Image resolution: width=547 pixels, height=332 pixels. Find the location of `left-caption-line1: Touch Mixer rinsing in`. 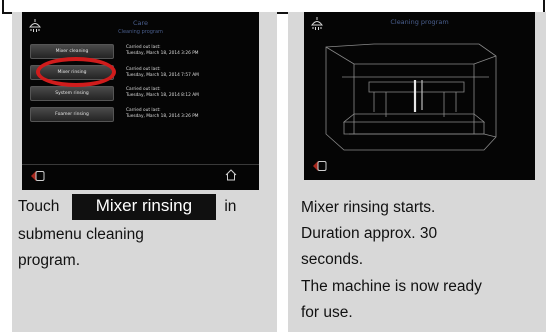

left-caption-line1: Touch Mixer rinsing in is located at coordinates (127, 207).